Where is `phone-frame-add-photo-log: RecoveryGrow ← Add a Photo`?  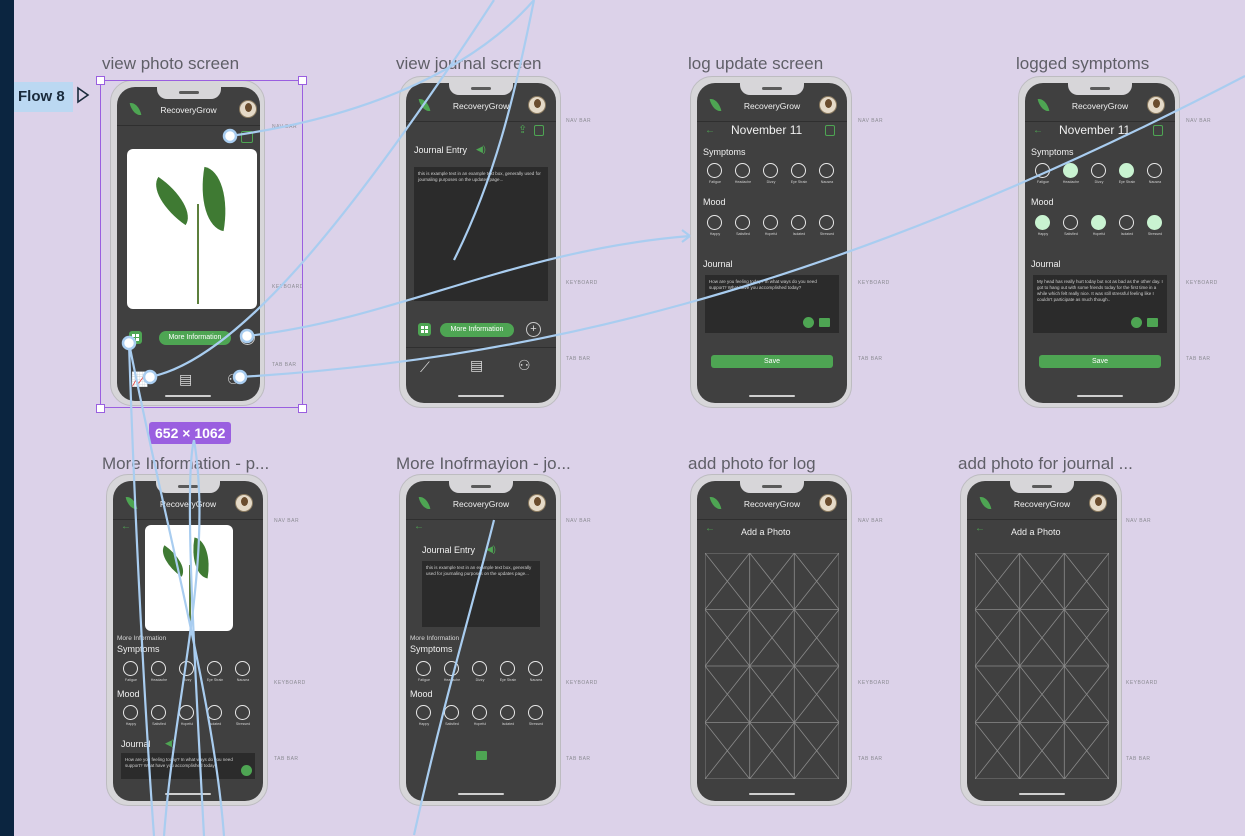 phone-frame-add-photo-log: RecoveryGrow ← Add a Photo is located at coordinates (771, 640).